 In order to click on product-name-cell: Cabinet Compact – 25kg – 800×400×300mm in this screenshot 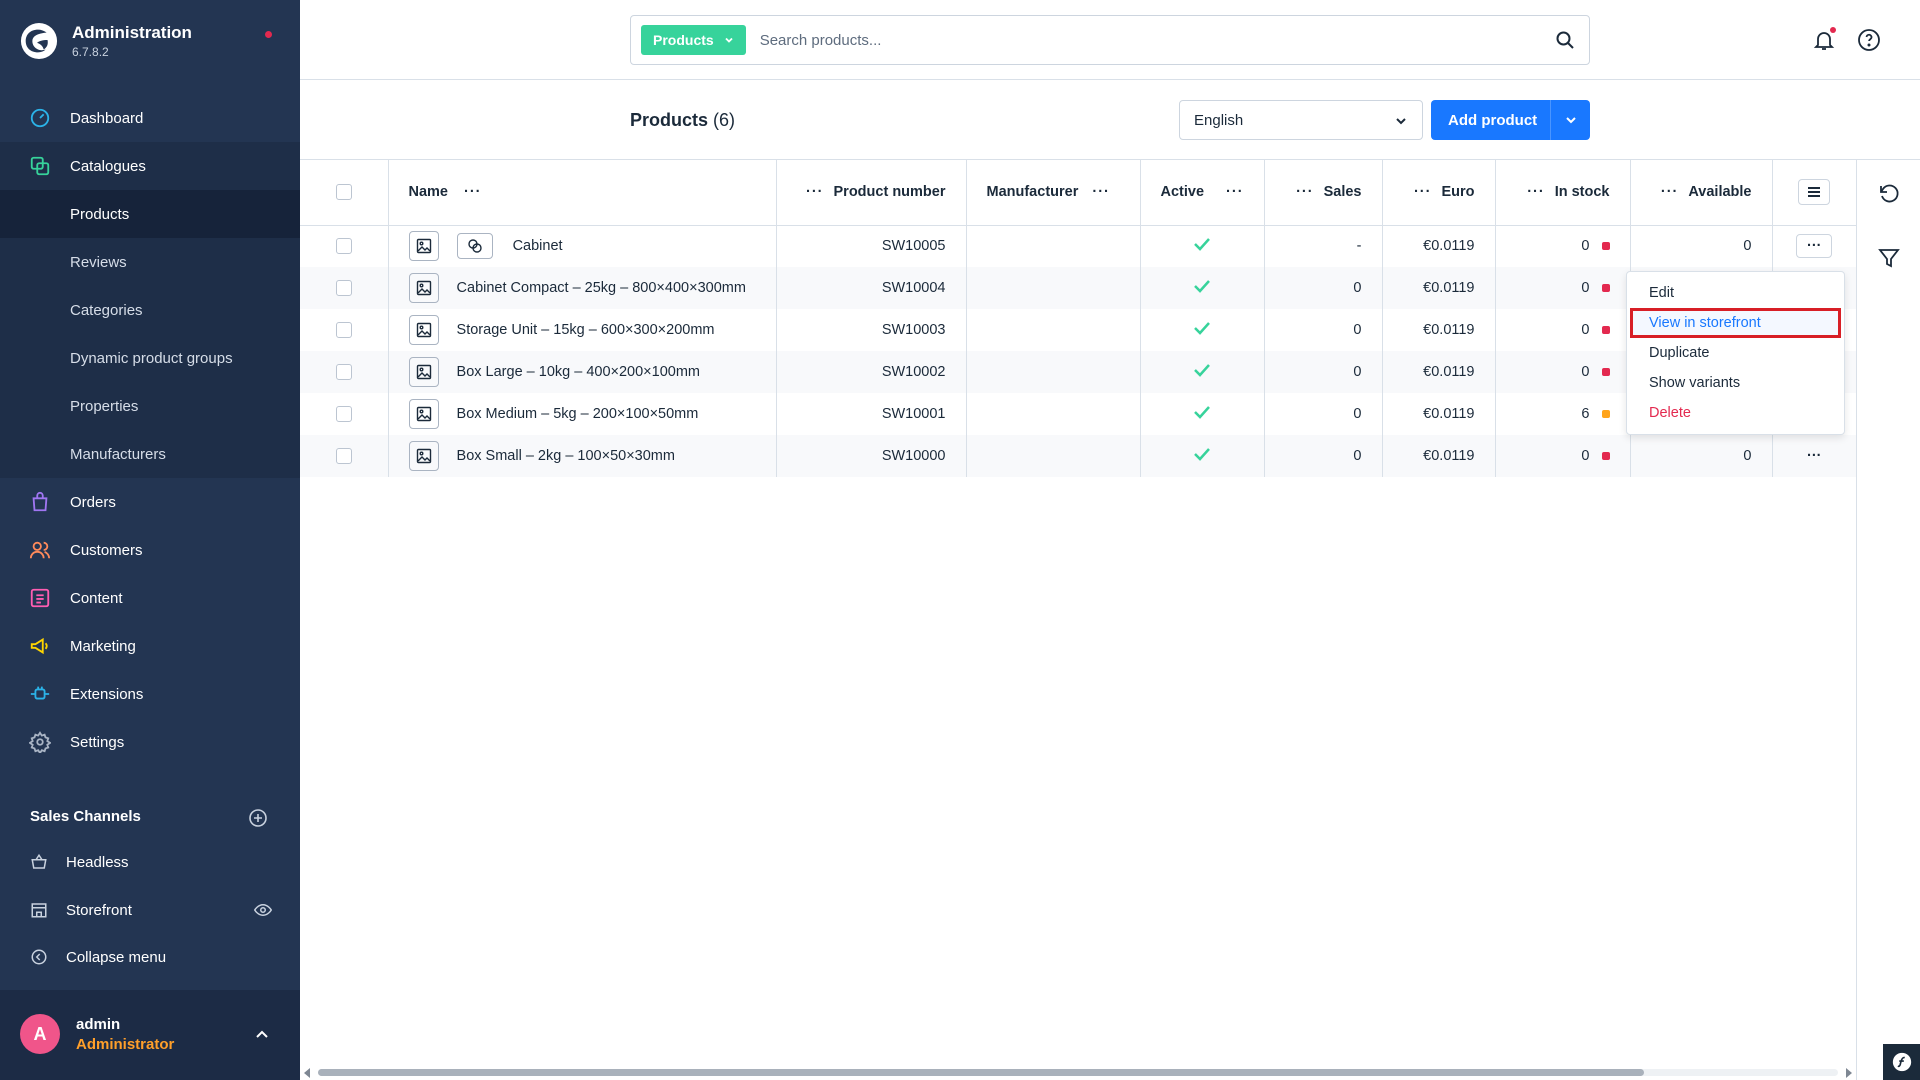, I will do `click(582, 288)`.